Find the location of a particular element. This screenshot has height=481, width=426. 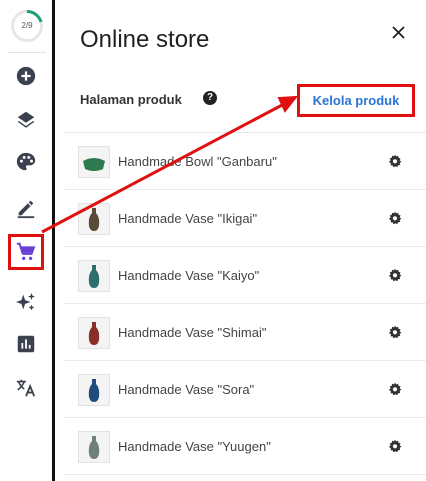

manage-products-button: Kelola produk is located at coordinates (356, 100).